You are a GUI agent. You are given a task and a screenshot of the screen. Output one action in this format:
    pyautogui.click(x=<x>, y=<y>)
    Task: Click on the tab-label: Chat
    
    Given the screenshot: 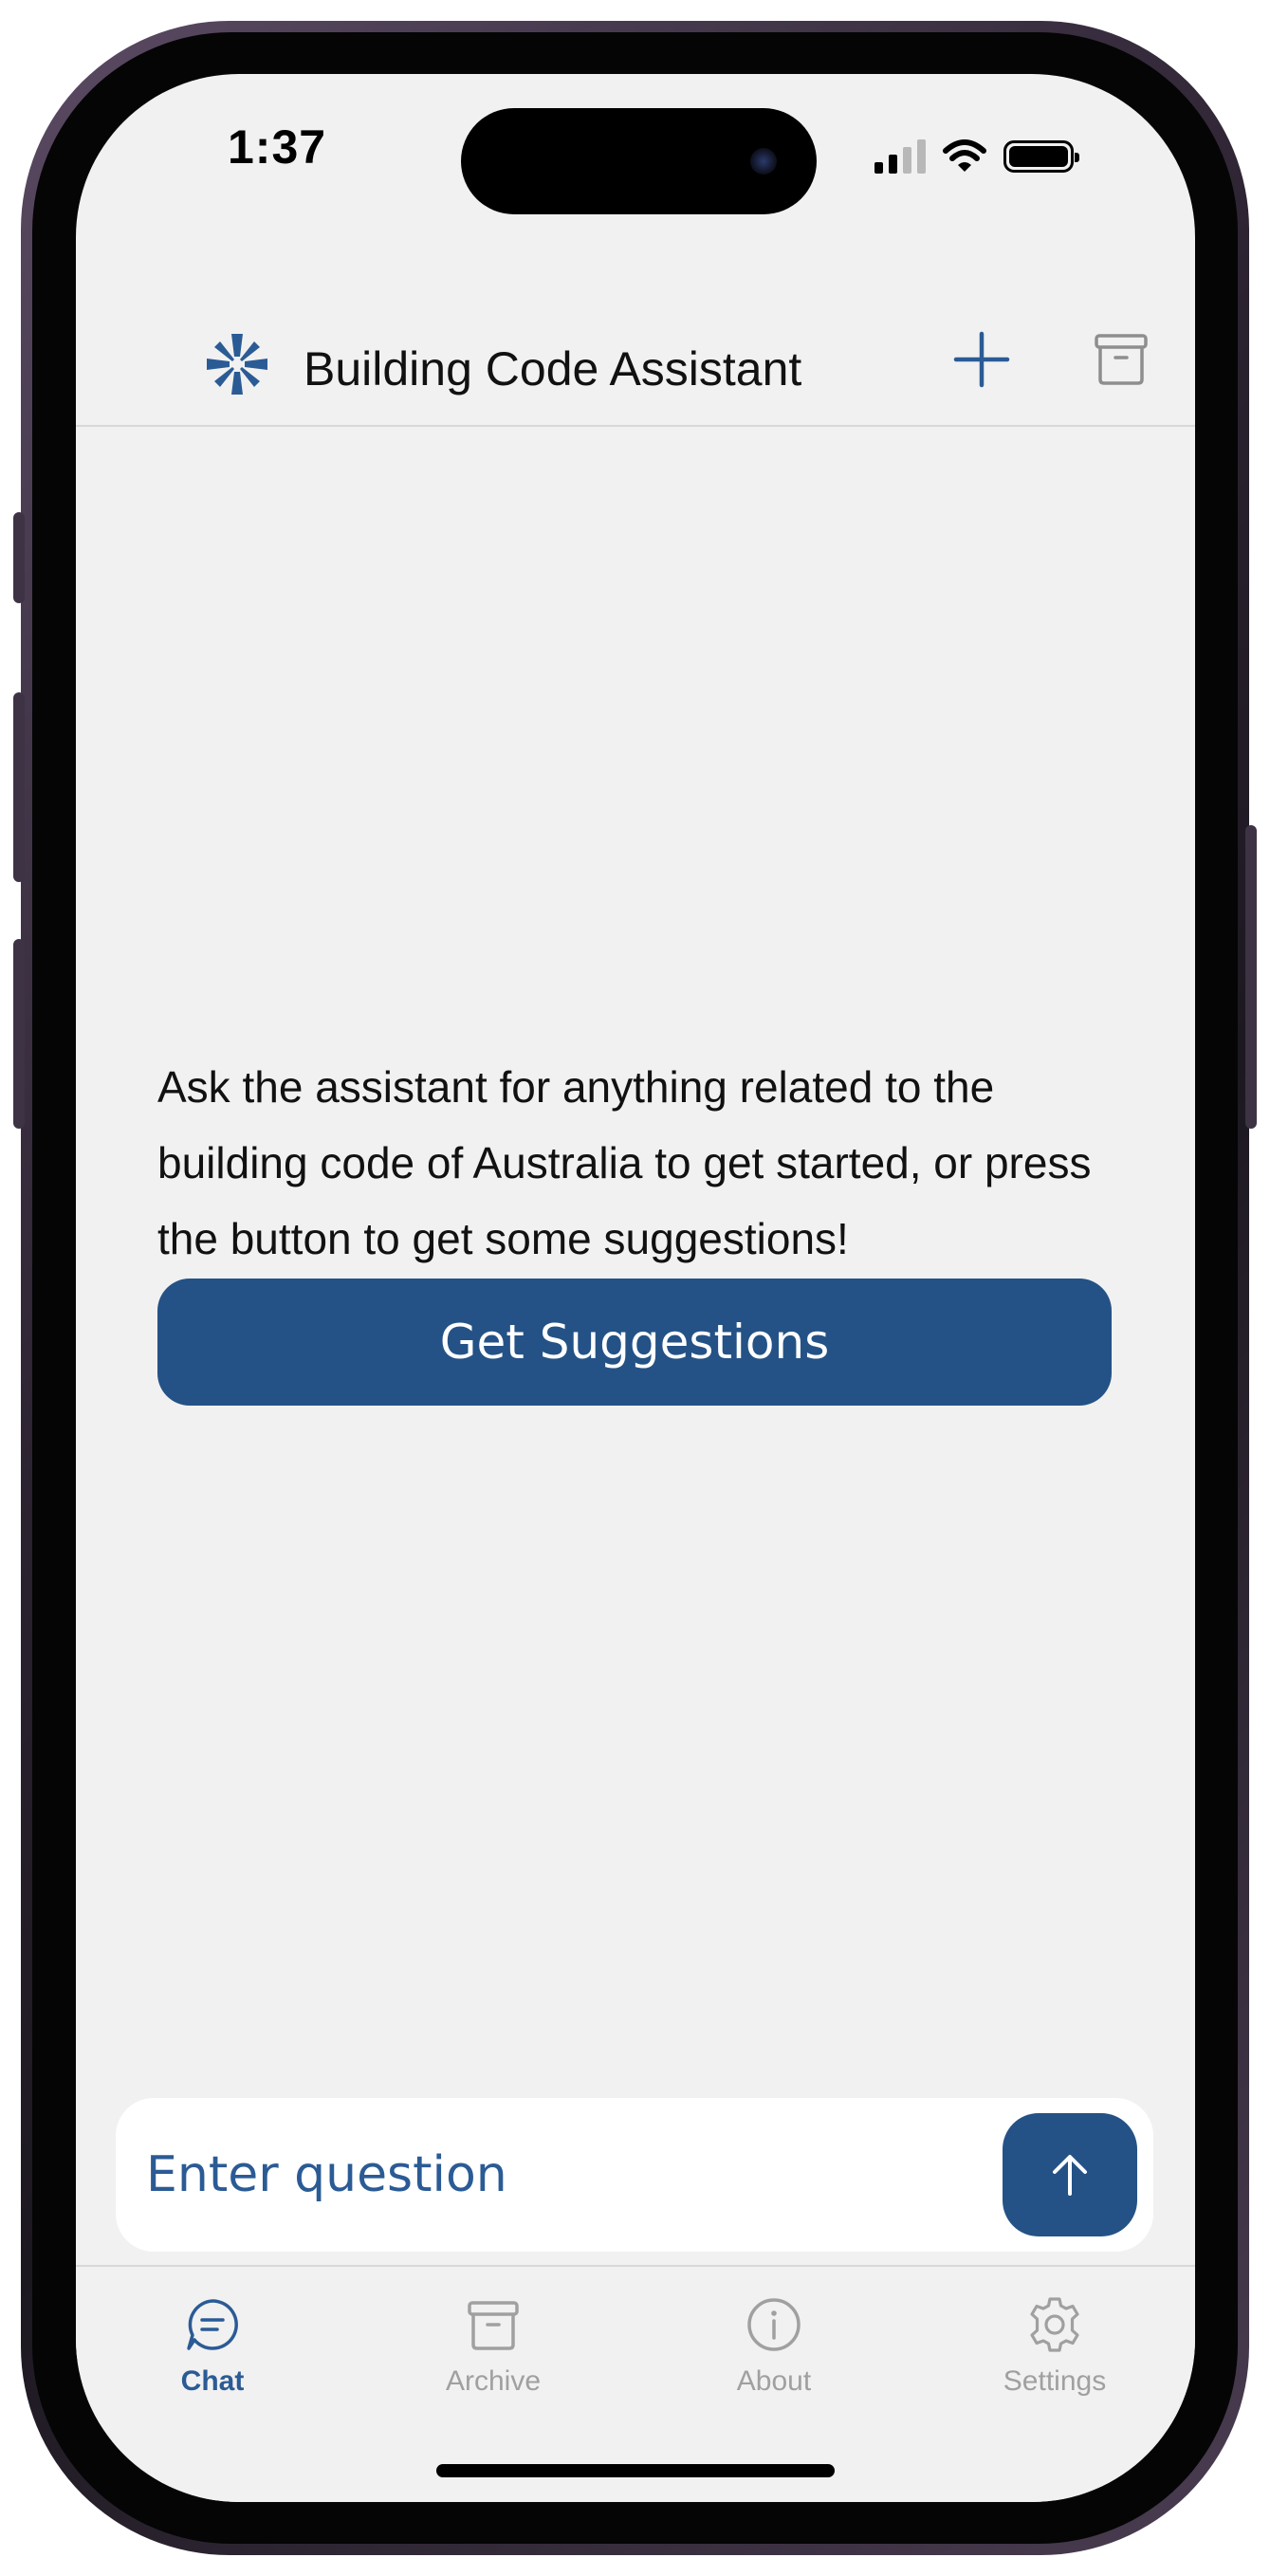 What is the action you would take?
    pyautogui.click(x=212, y=2381)
    